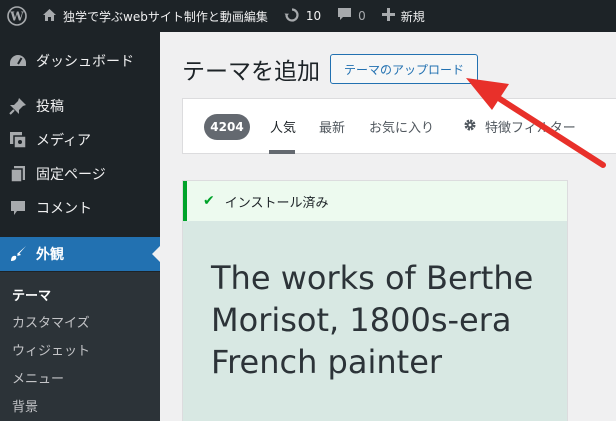 This screenshot has width=616, height=421. Describe the element at coordinates (227, 127) in the screenshot. I see `theme-count-badge: 4204` at that location.